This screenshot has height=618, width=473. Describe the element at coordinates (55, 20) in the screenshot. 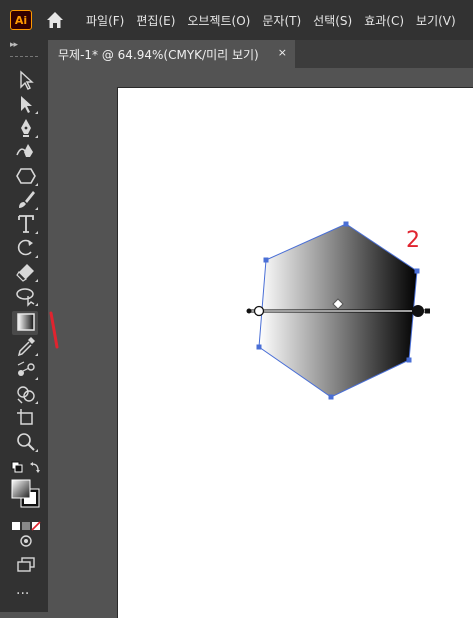

I see `home-icon` at that location.